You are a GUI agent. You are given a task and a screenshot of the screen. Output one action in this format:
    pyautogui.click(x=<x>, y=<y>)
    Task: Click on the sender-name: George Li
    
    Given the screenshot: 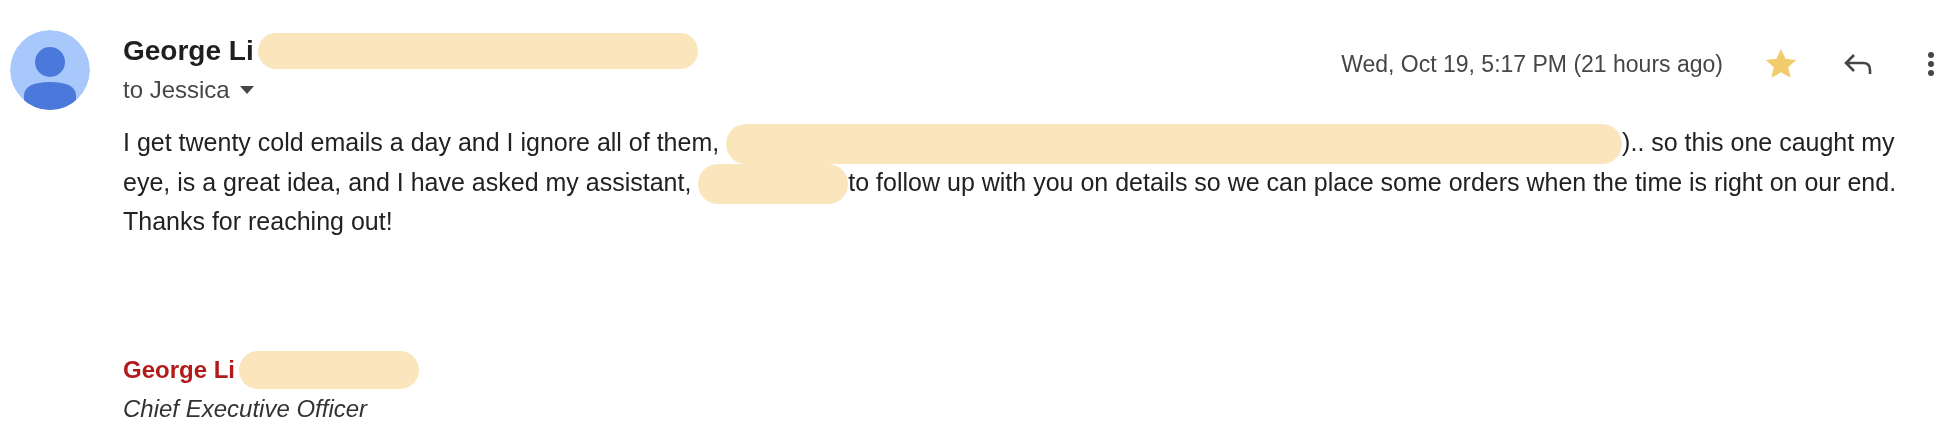 What is the action you would take?
    pyautogui.click(x=188, y=51)
    